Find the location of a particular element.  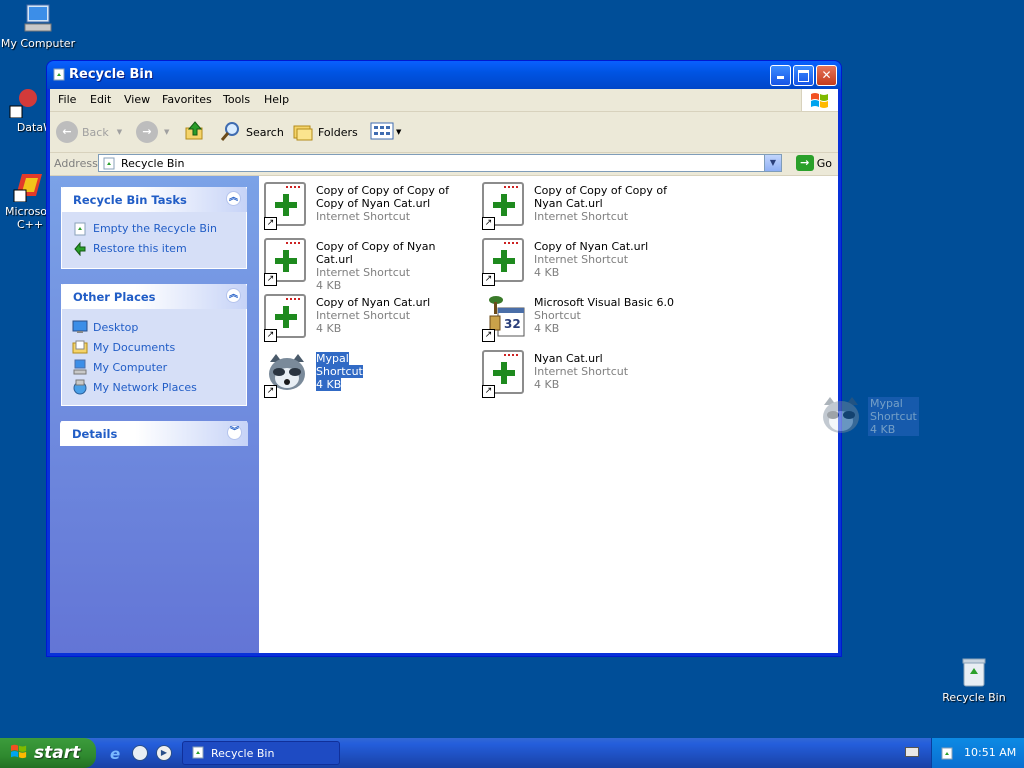

task-label: Empty the Recycle Bin is located at coordinates (155, 228).